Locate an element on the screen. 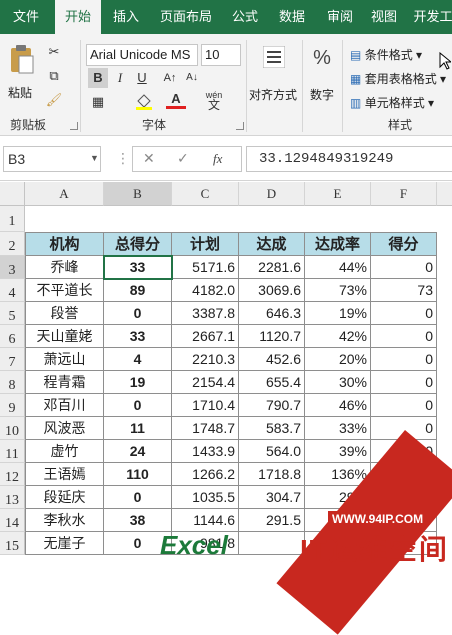 Image resolution: width=452 pixels, height=635 pixels. table-cell: 655.4 is located at coordinates (272, 382).